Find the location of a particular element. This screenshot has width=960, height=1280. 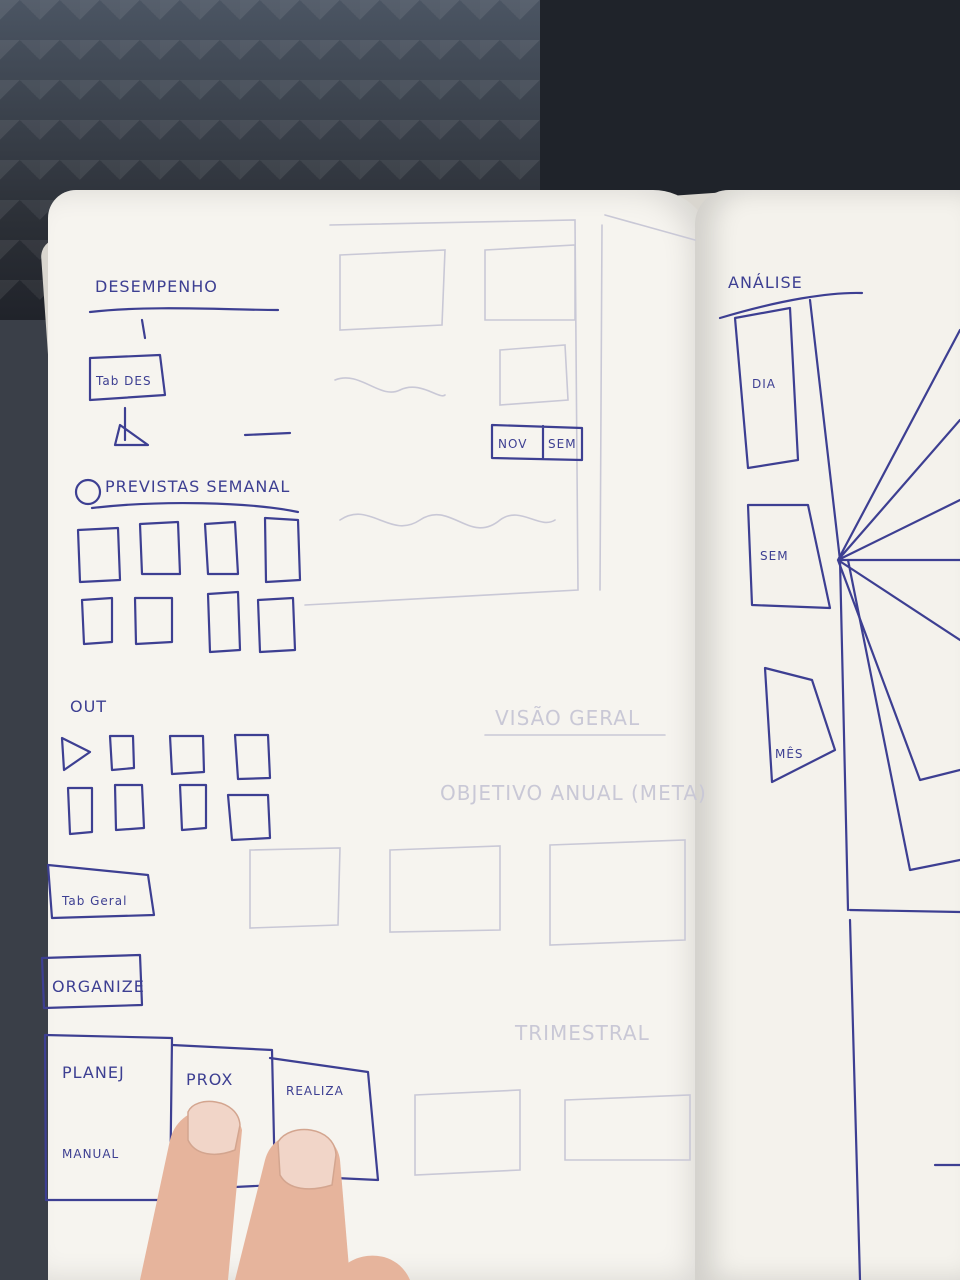

card-manual-label: MANUAL is located at coordinates (90, 1154).